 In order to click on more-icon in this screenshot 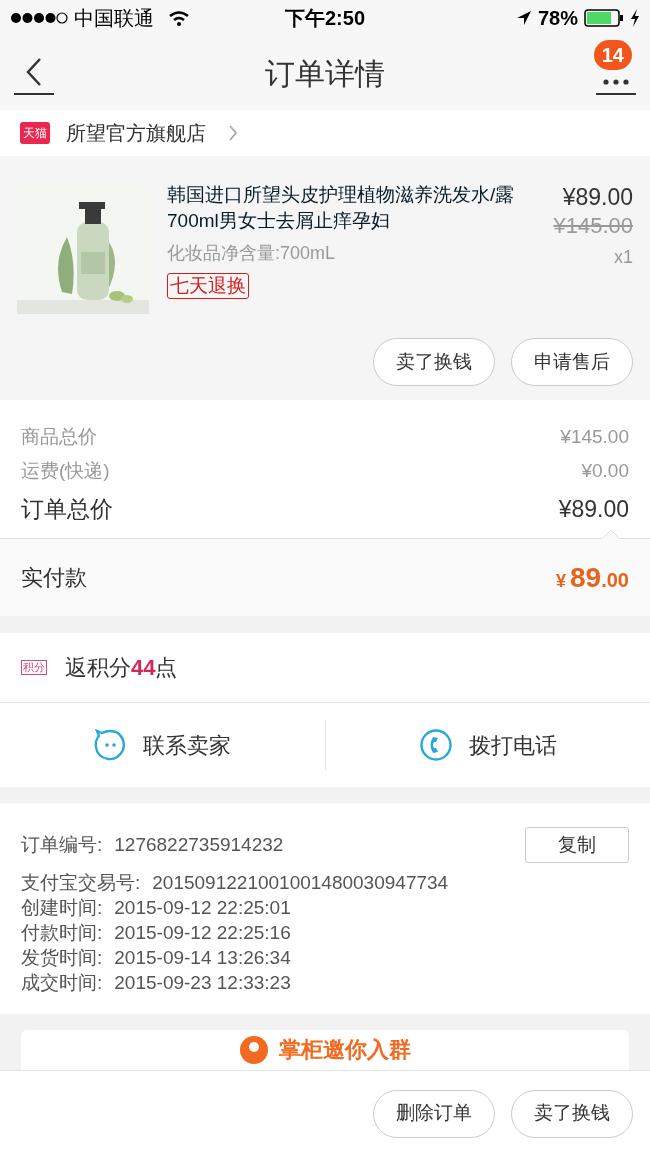, I will do `click(616, 82)`.